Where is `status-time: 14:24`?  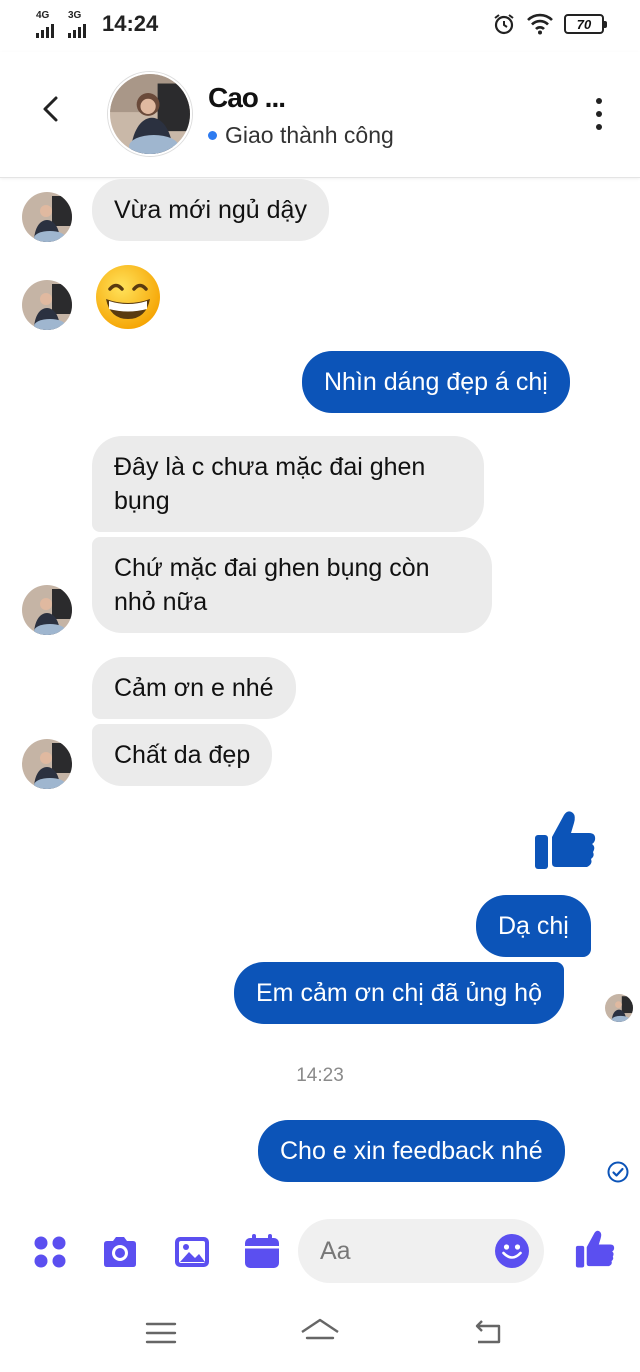
status-time: 14:24 is located at coordinates (130, 23).